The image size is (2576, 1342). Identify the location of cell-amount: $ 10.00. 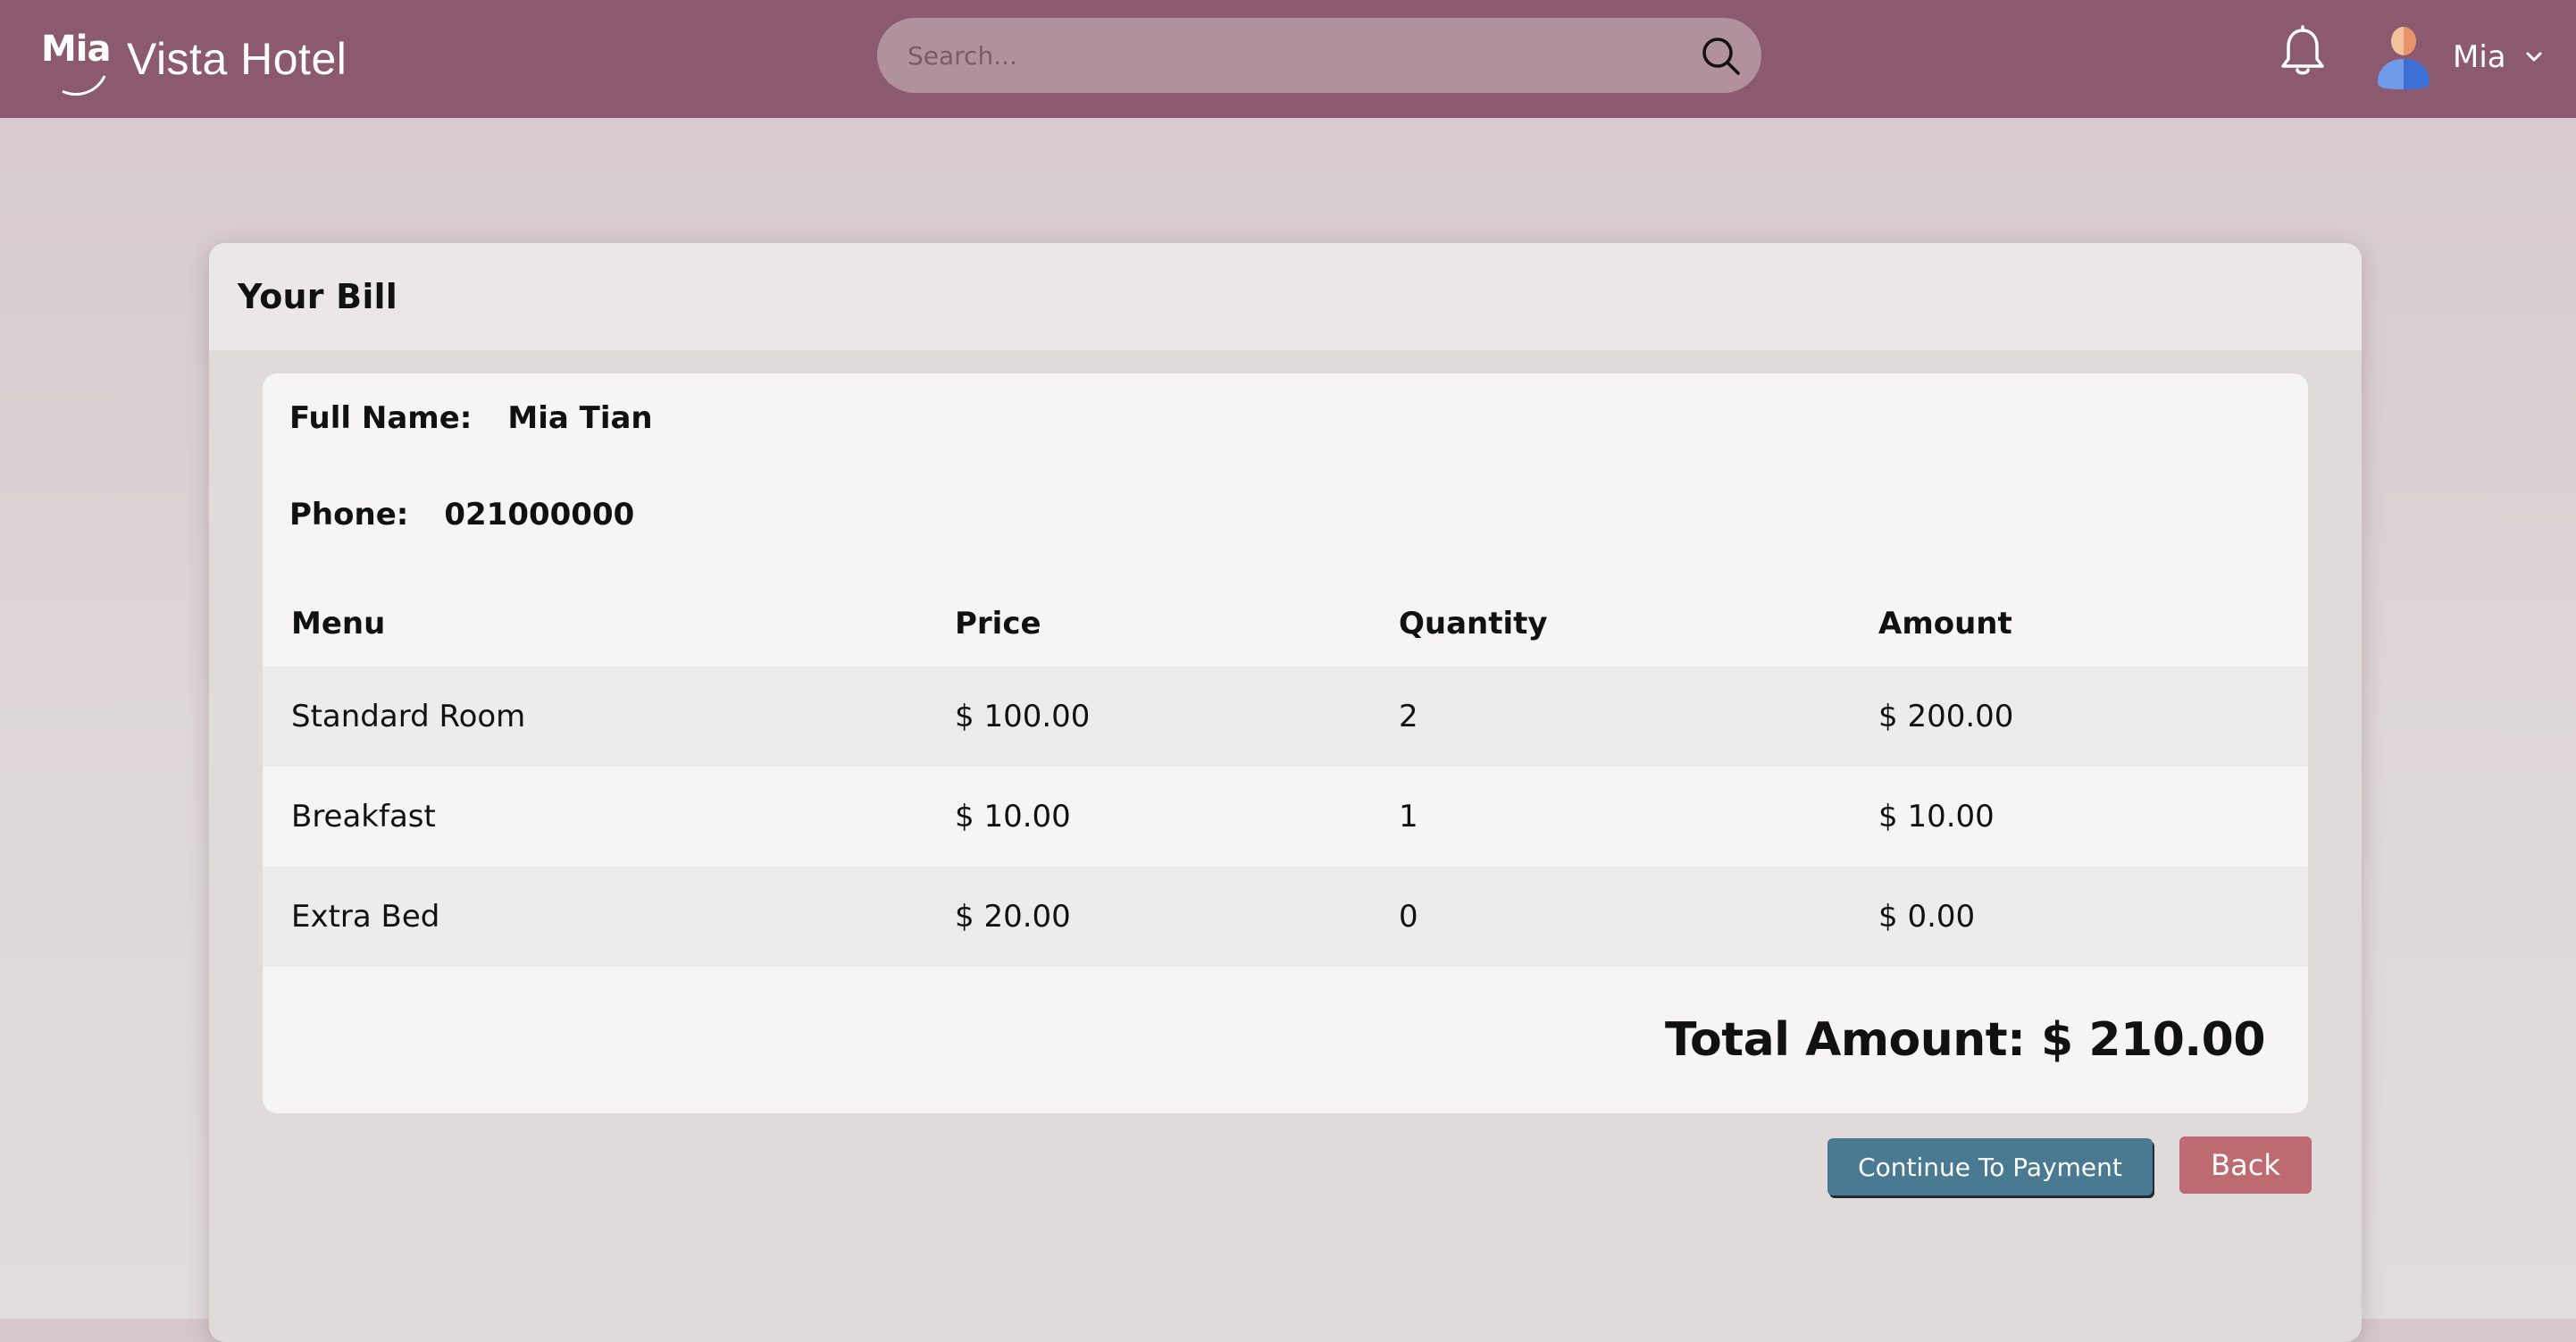
(1937, 817).